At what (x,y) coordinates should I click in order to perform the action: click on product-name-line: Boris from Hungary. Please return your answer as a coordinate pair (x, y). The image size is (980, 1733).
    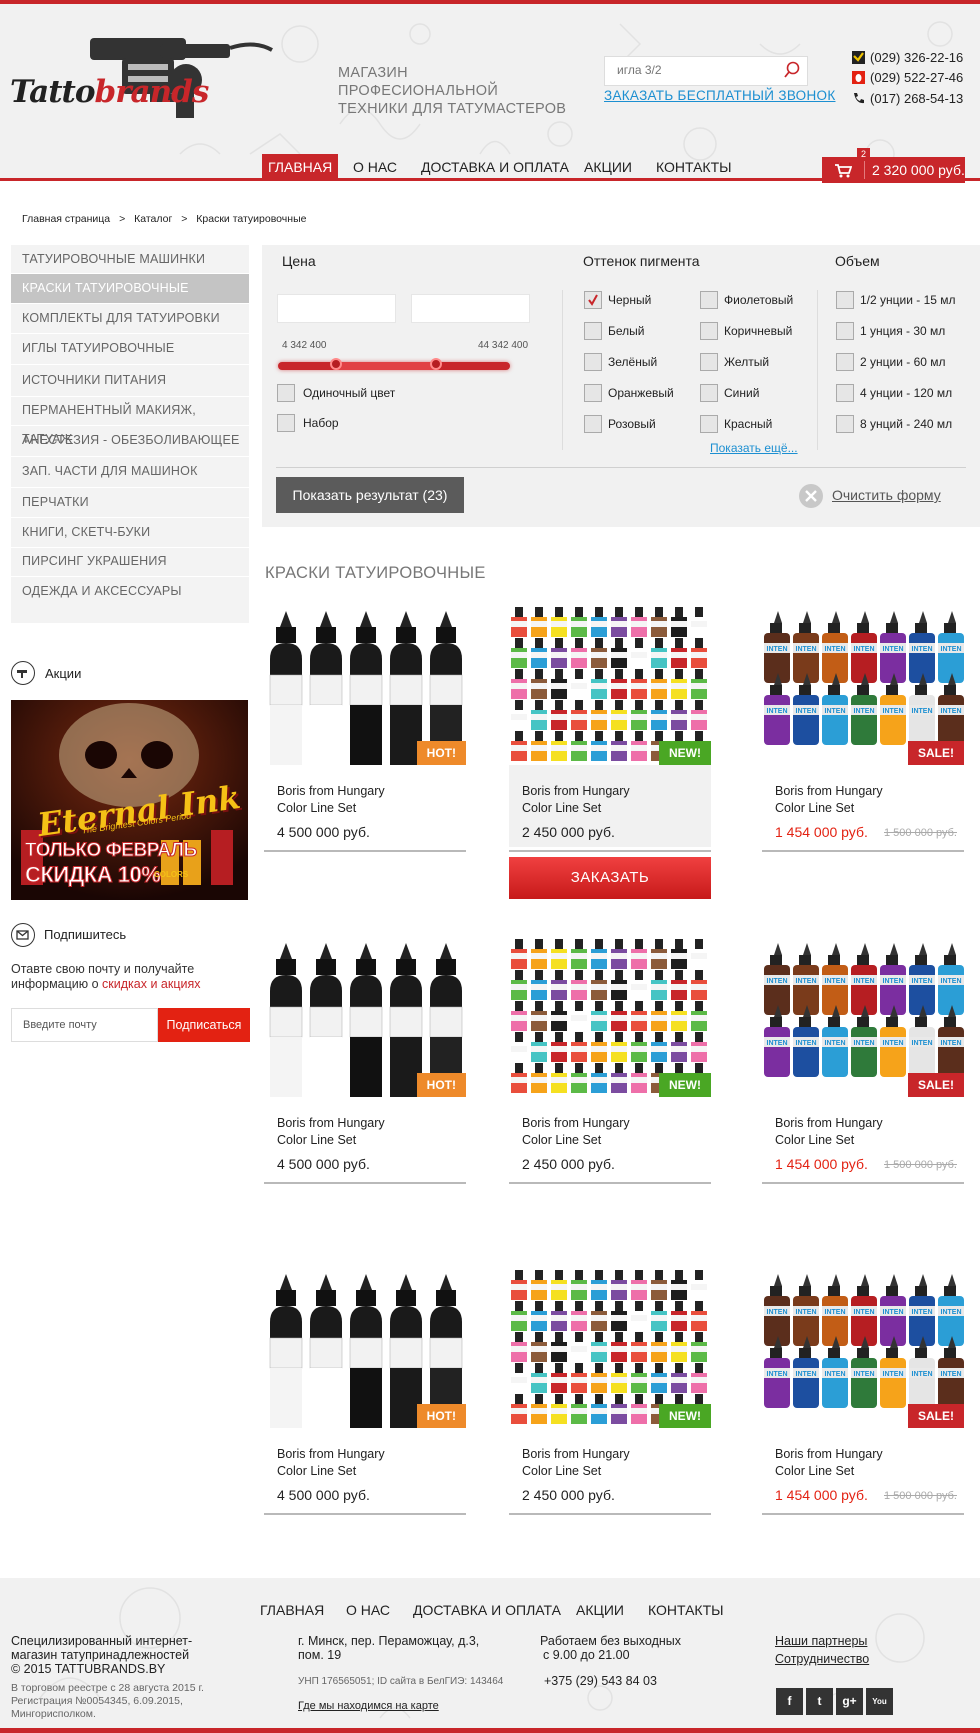
    Looking at the image, I should click on (576, 791).